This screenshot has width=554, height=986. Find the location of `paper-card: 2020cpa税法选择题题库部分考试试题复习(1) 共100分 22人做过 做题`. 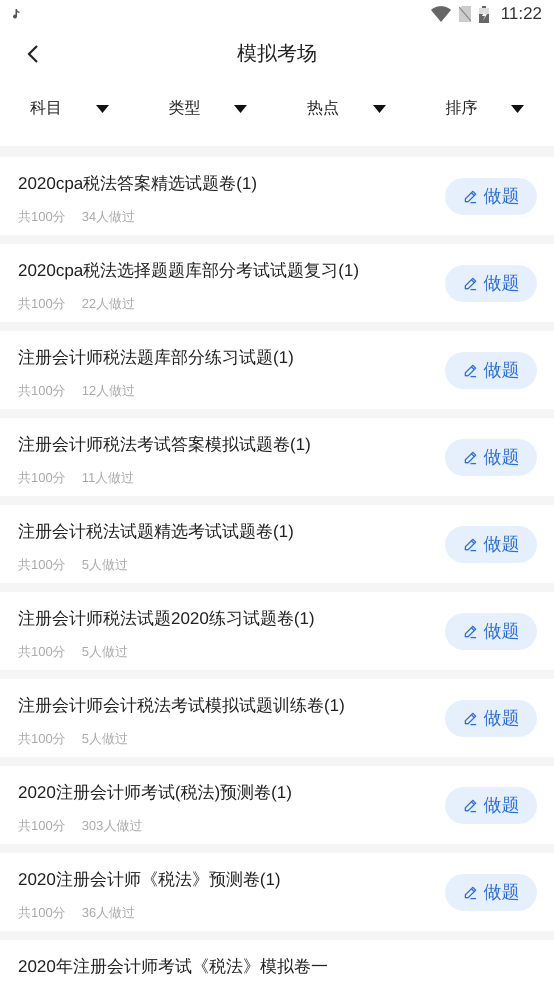

paper-card: 2020cpa税法选择题题库部分考试试题复习(1) 共100分 22人做过 做题 is located at coordinates (277, 283).